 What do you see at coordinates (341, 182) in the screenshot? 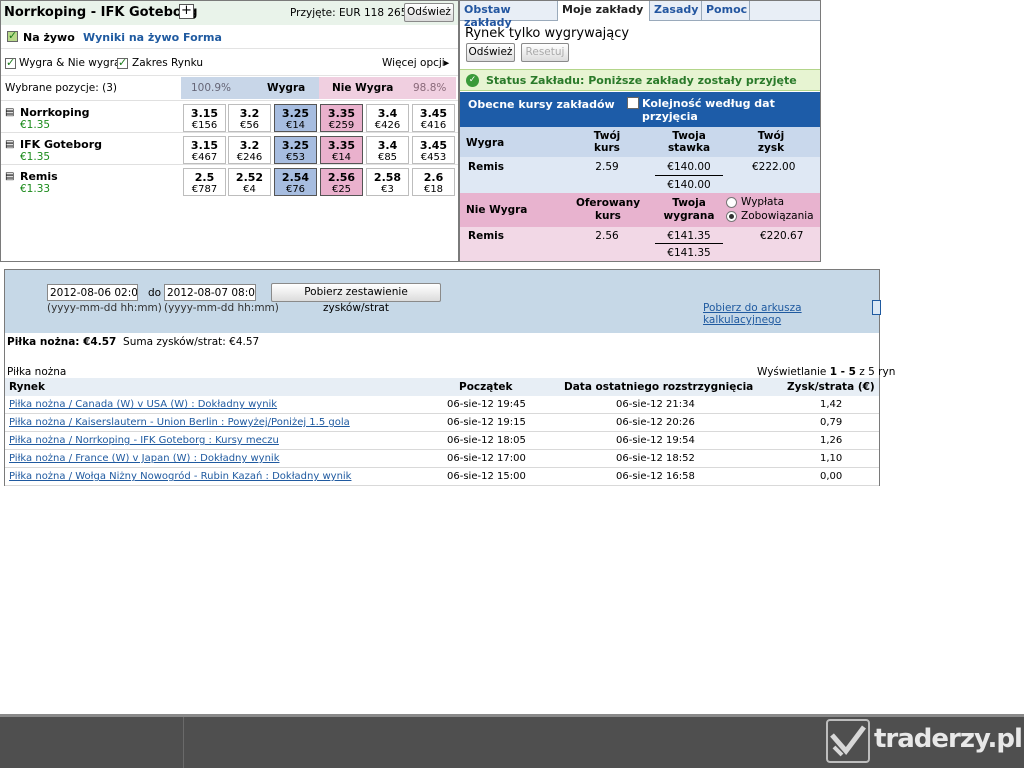
I see `lay-price-cell: 2.56 €25` at bounding box center [341, 182].